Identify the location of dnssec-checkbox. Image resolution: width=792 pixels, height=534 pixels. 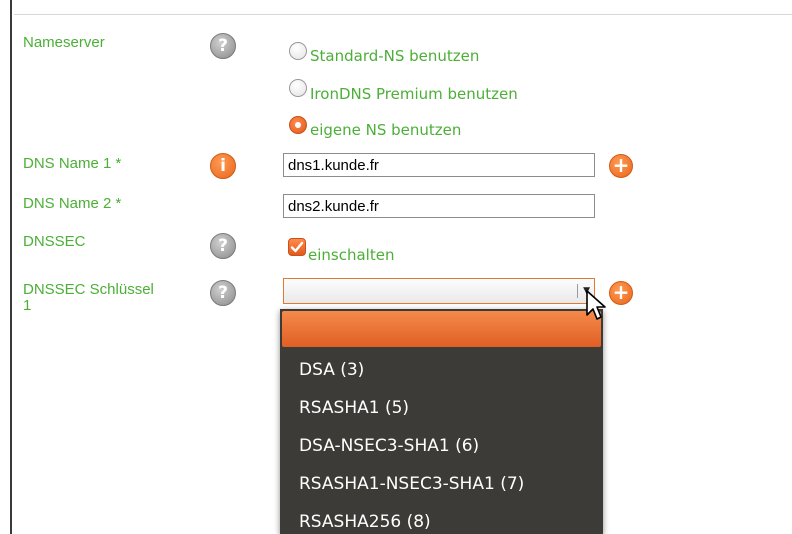
(297, 247).